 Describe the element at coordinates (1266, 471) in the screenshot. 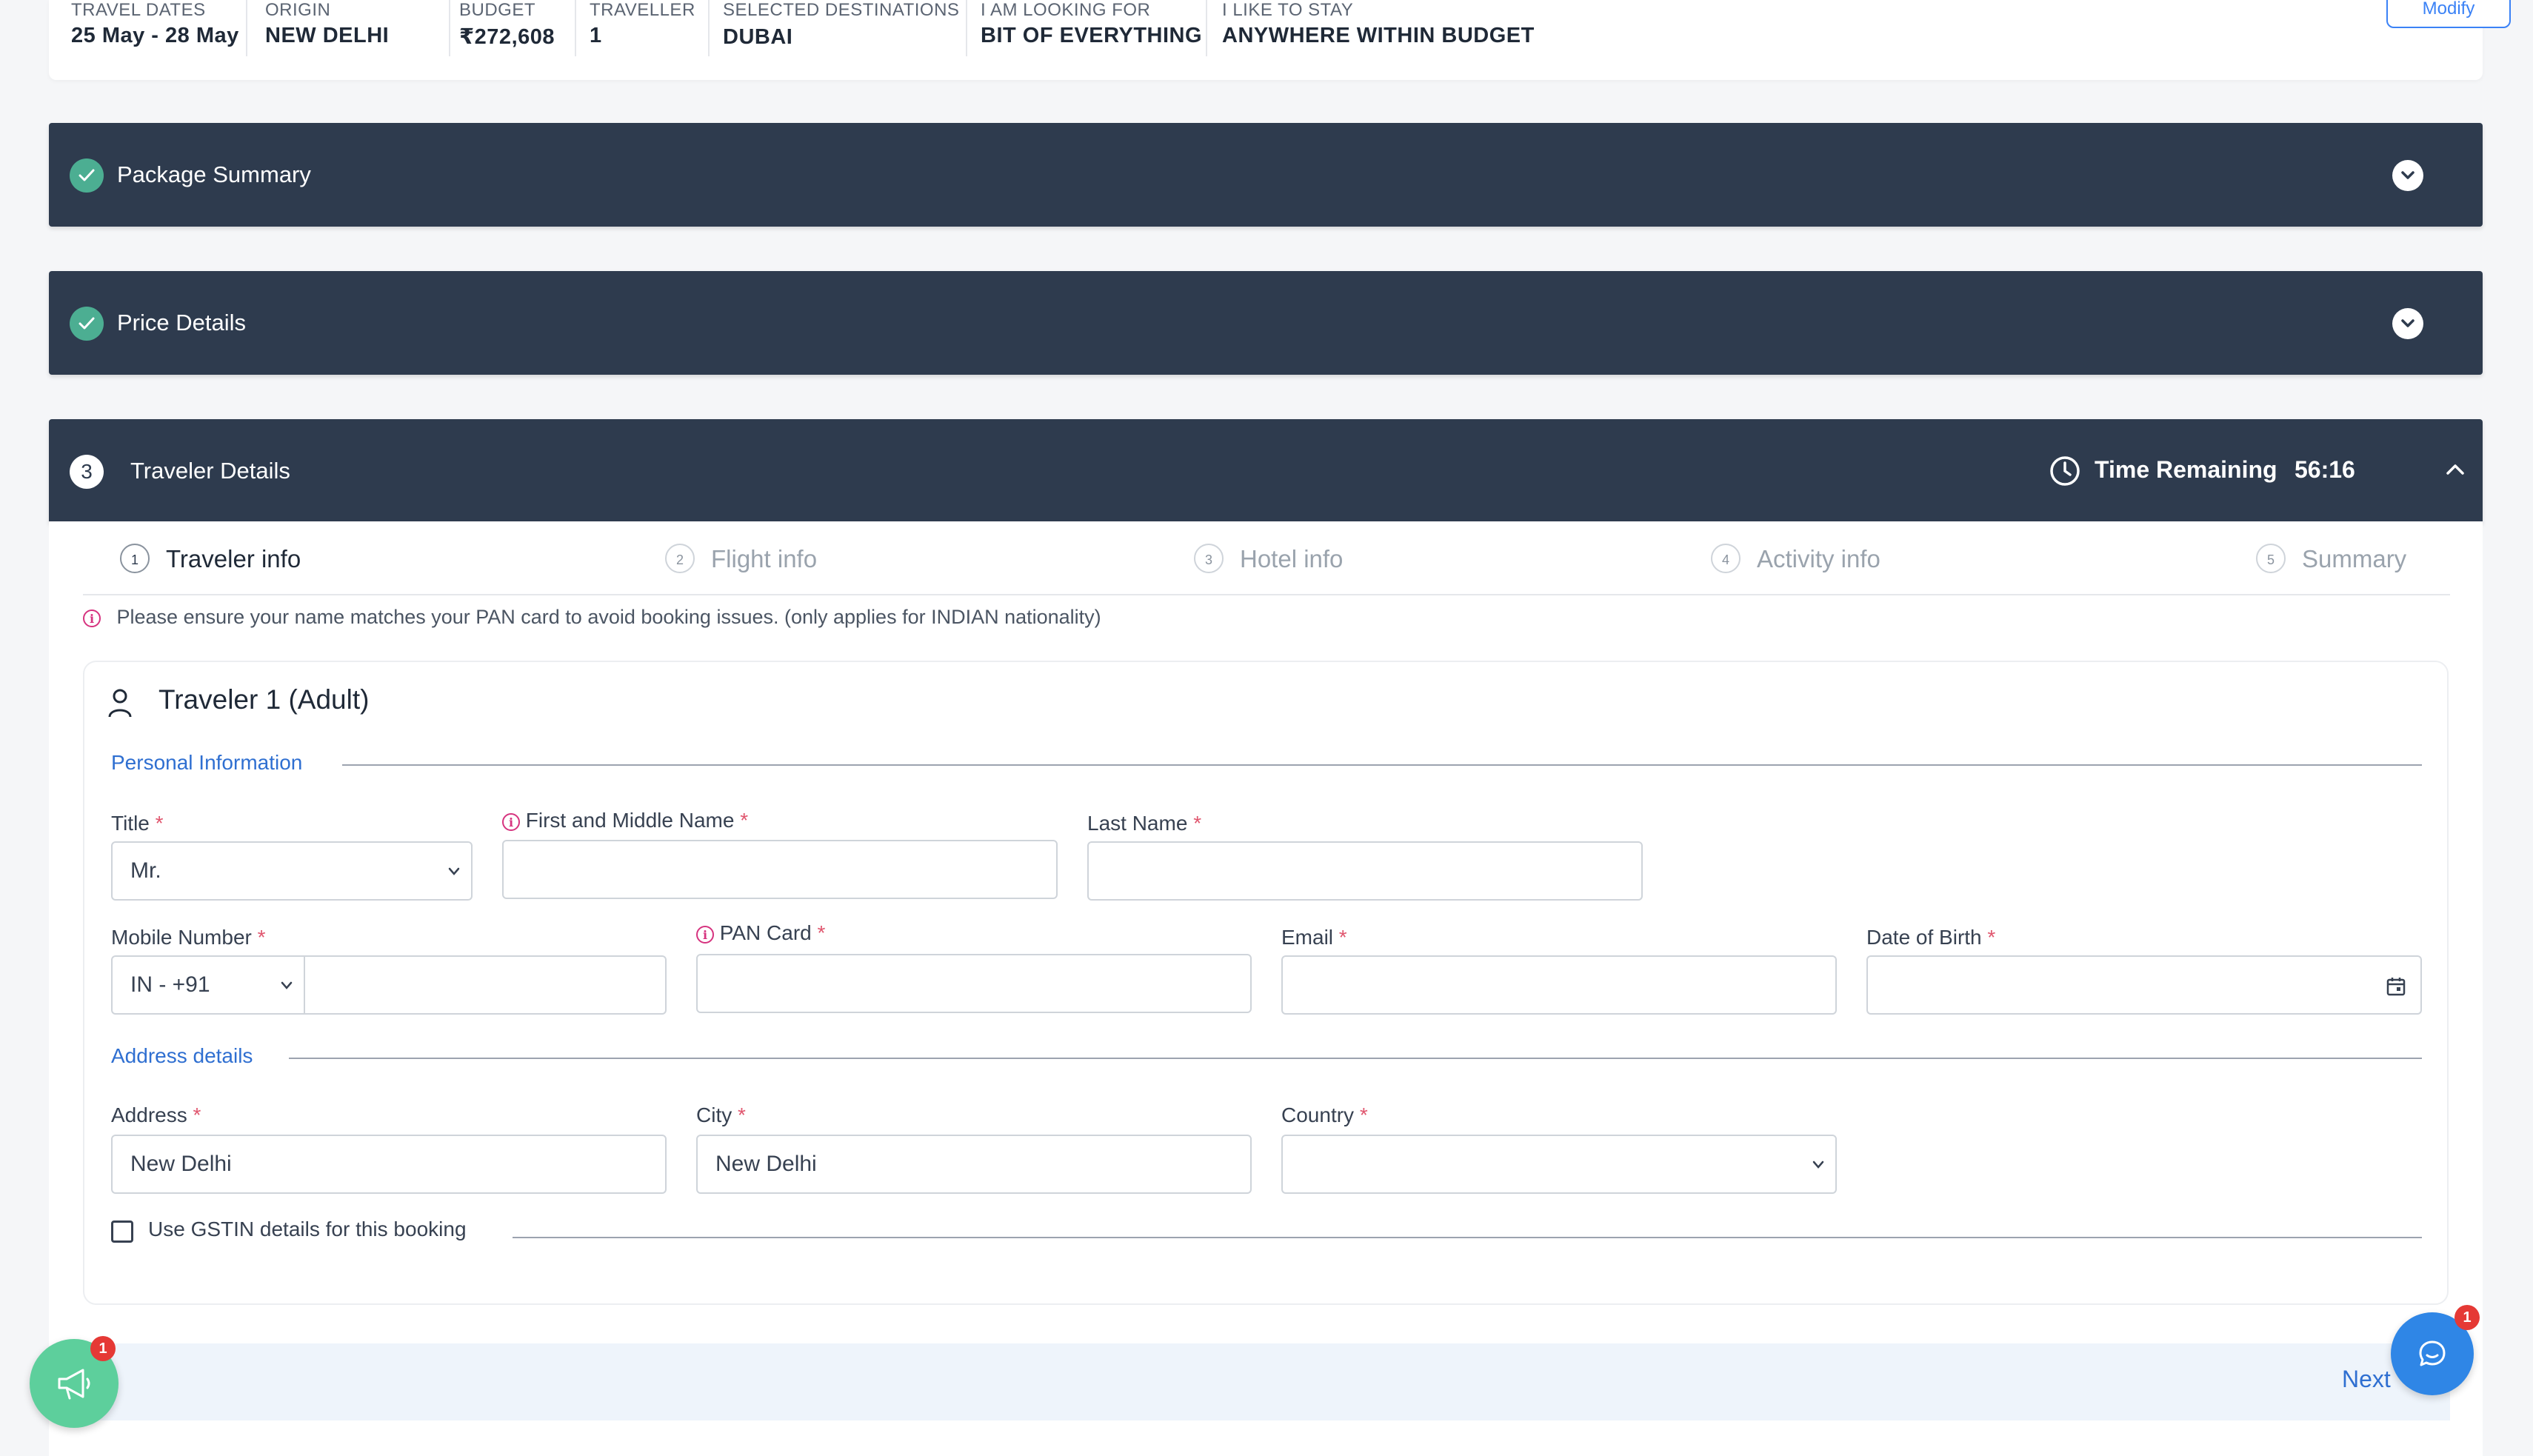

I see `traveler-details-section: 3 Traveler Details Time Remaining 56:16` at that location.